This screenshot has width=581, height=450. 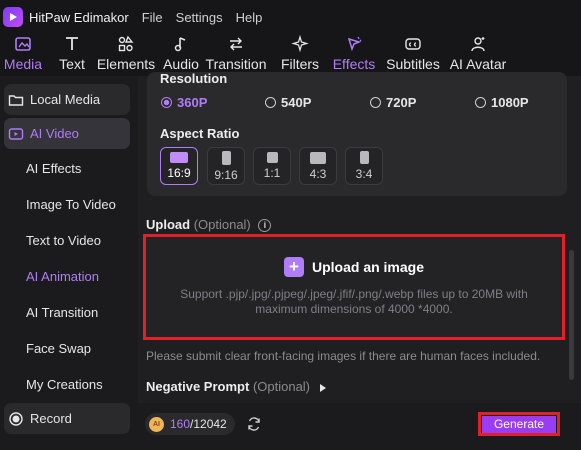 I want to click on sidebar-item-label: Local Media, so click(x=65, y=99).